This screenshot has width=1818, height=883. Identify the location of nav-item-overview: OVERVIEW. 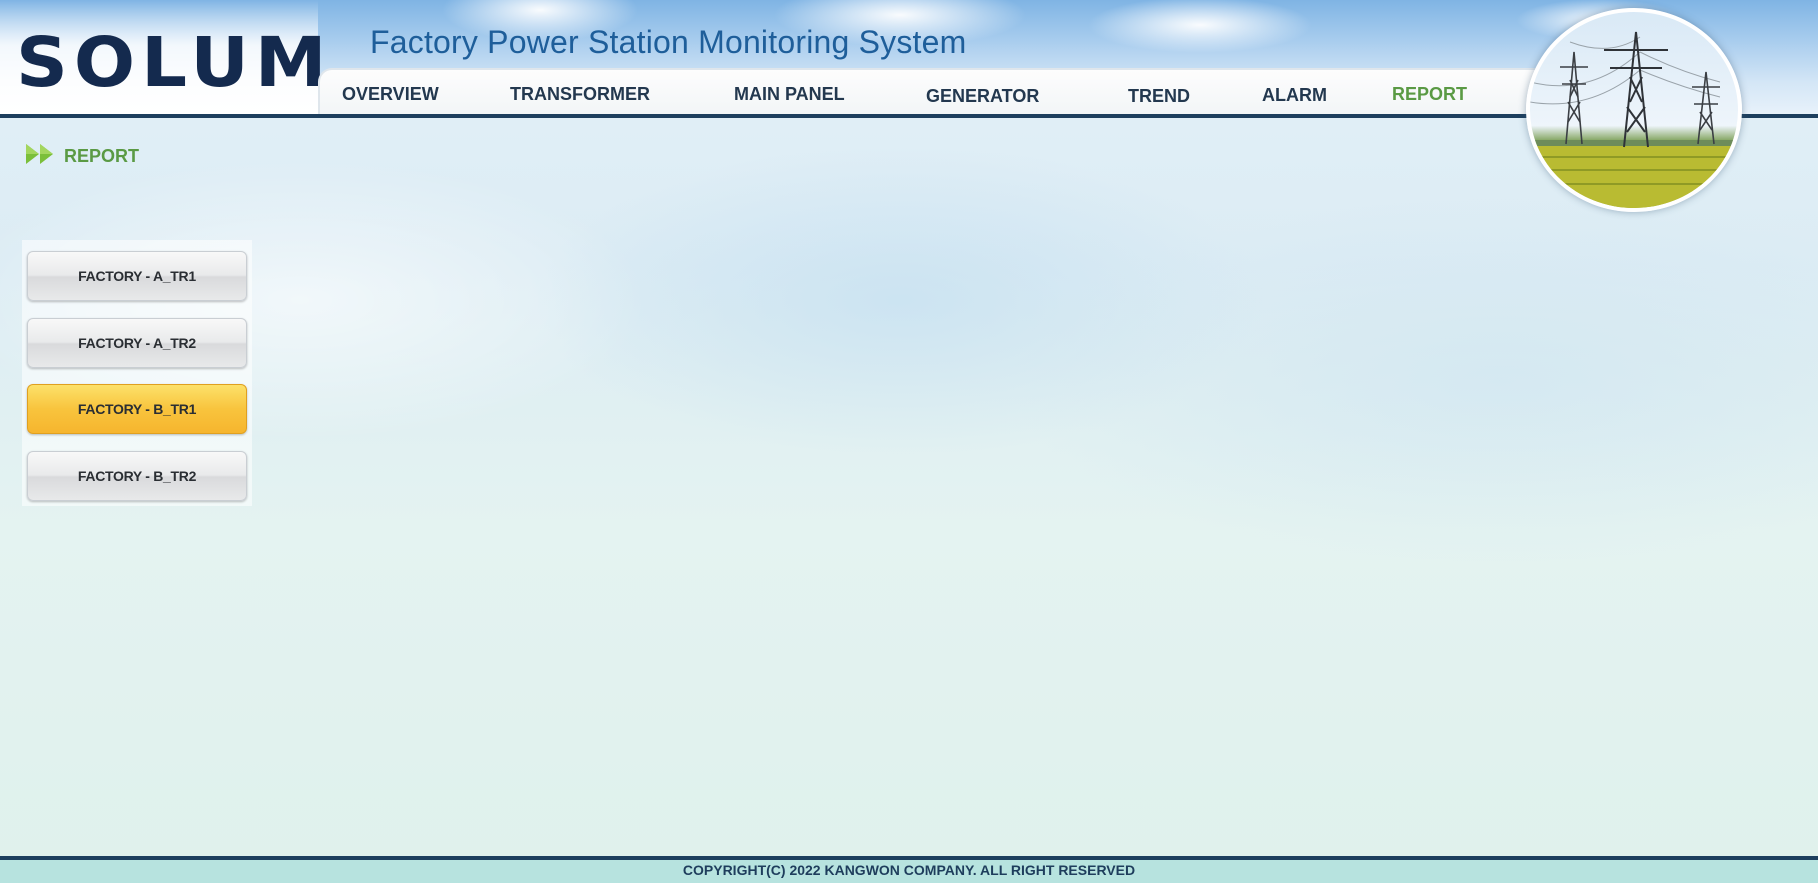
(390, 94).